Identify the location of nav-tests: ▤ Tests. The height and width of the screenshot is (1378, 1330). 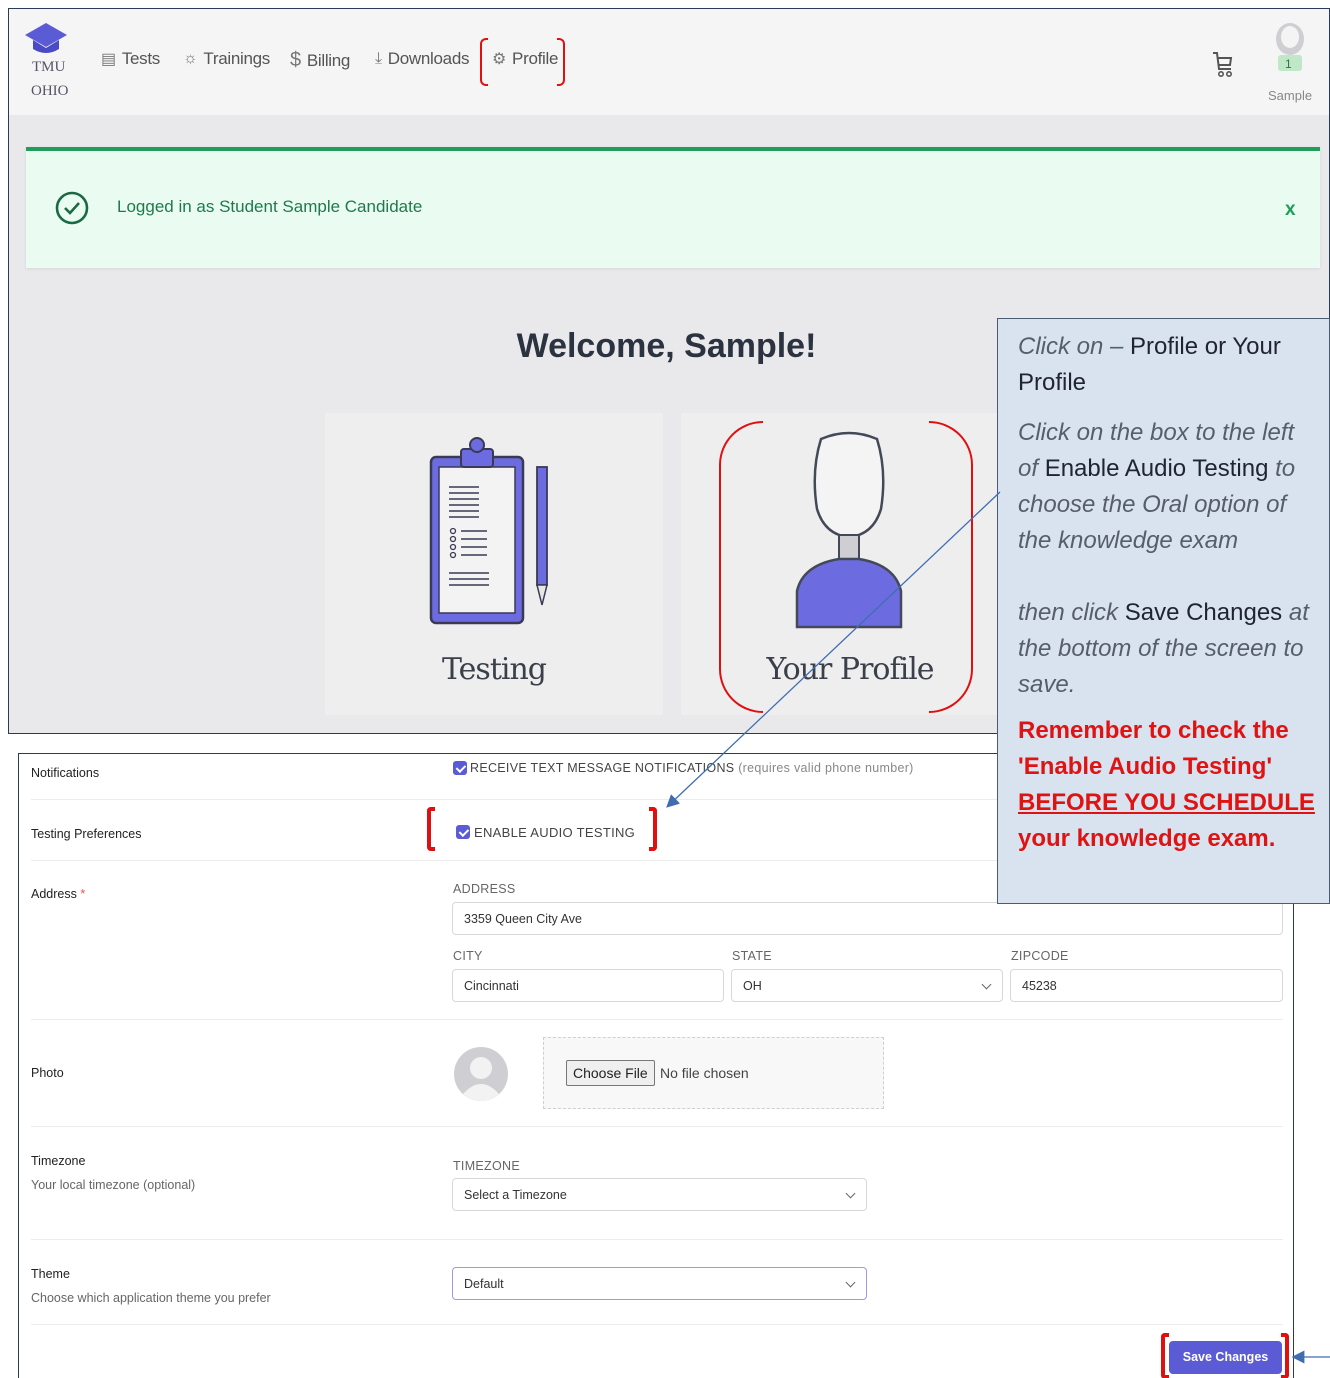
(130, 59).